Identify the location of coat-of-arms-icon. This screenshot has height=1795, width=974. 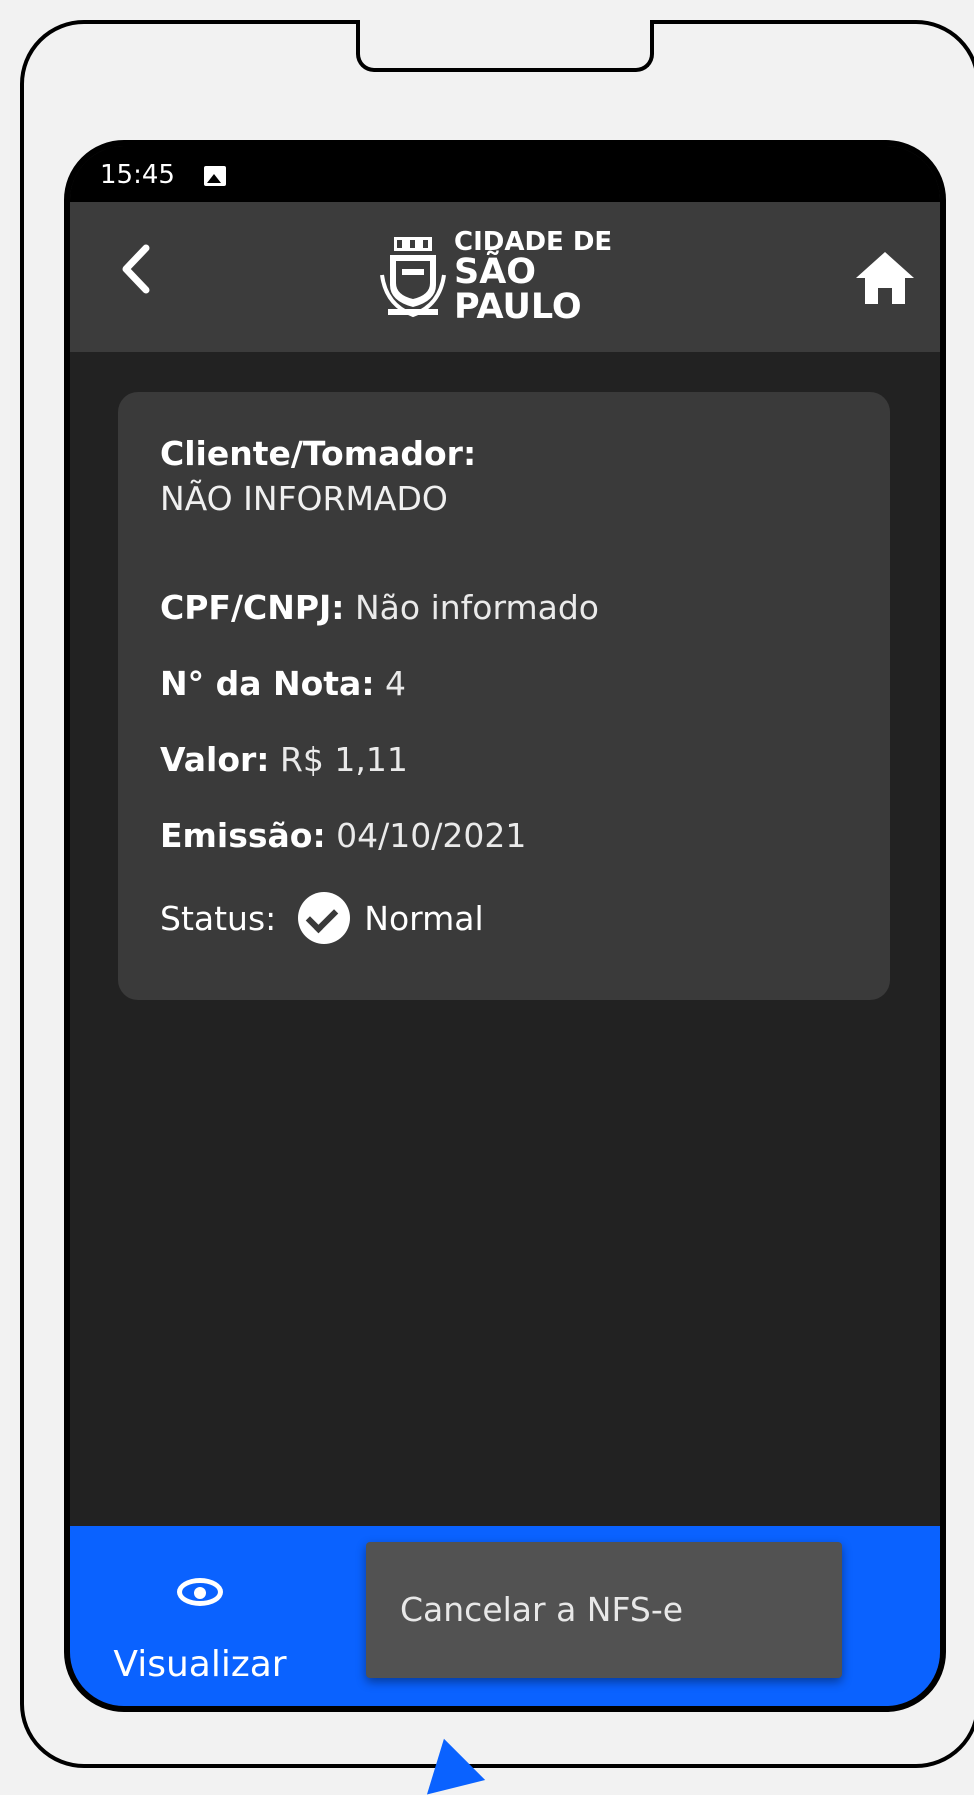
(413, 277).